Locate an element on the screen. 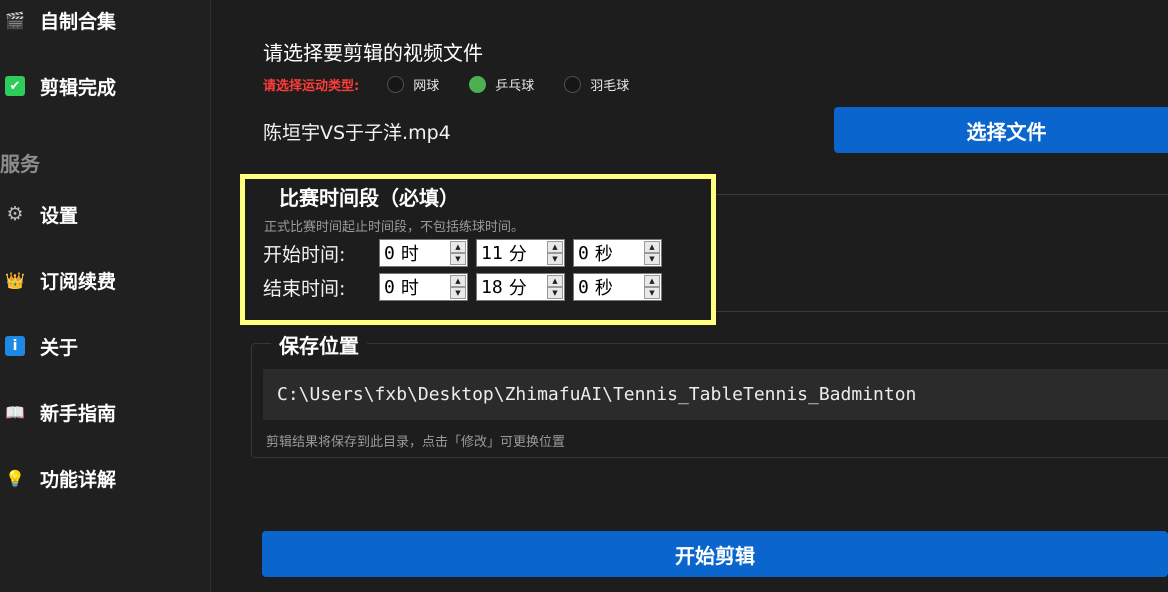  sidebar-item-label: 自制合集 is located at coordinates (78, 21).